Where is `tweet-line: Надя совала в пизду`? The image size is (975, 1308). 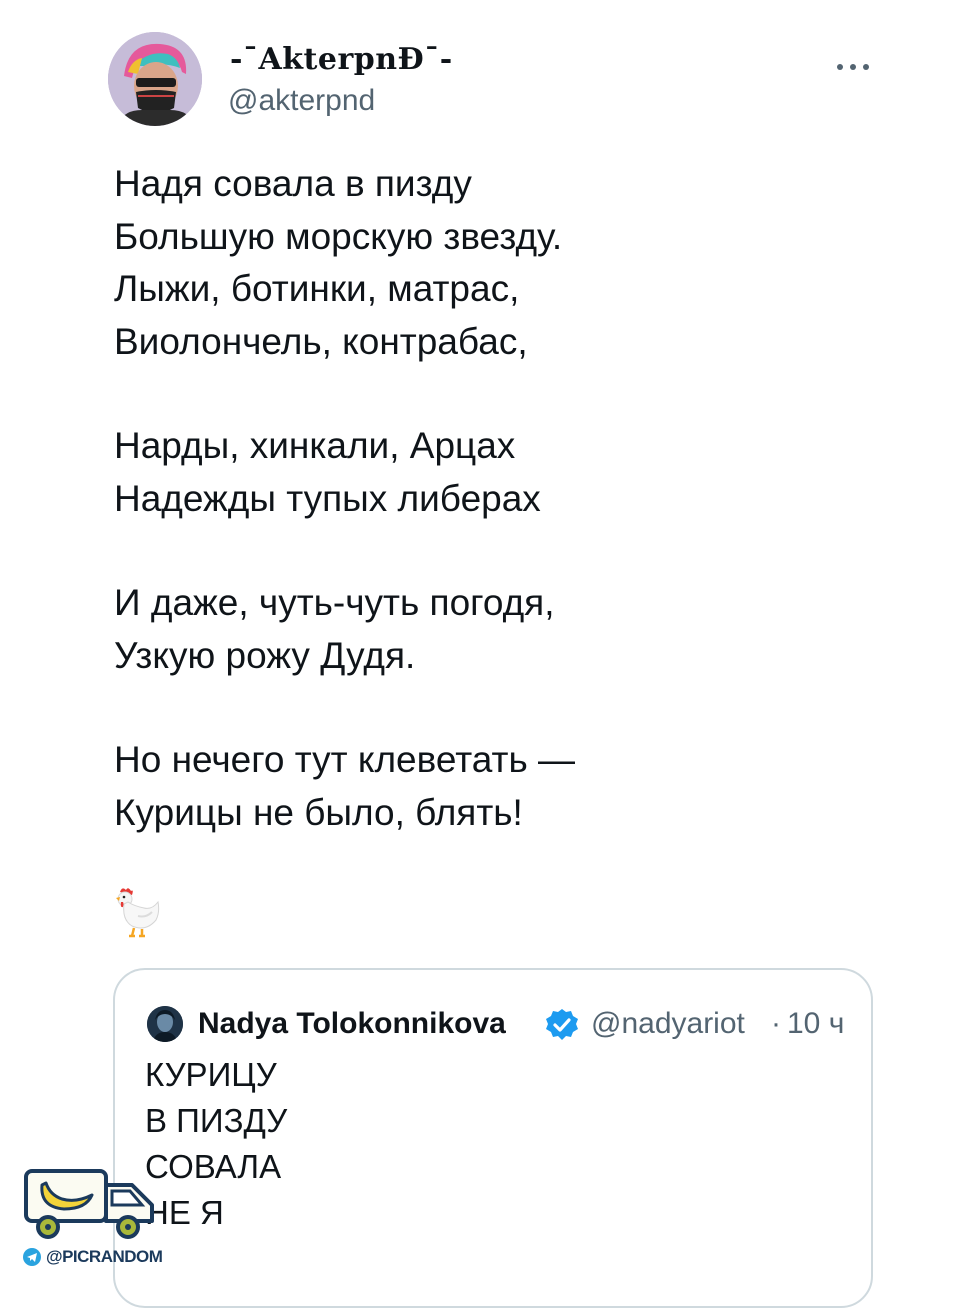
tweet-line: Надя совала в пизду is located at coordinates (293, 183).